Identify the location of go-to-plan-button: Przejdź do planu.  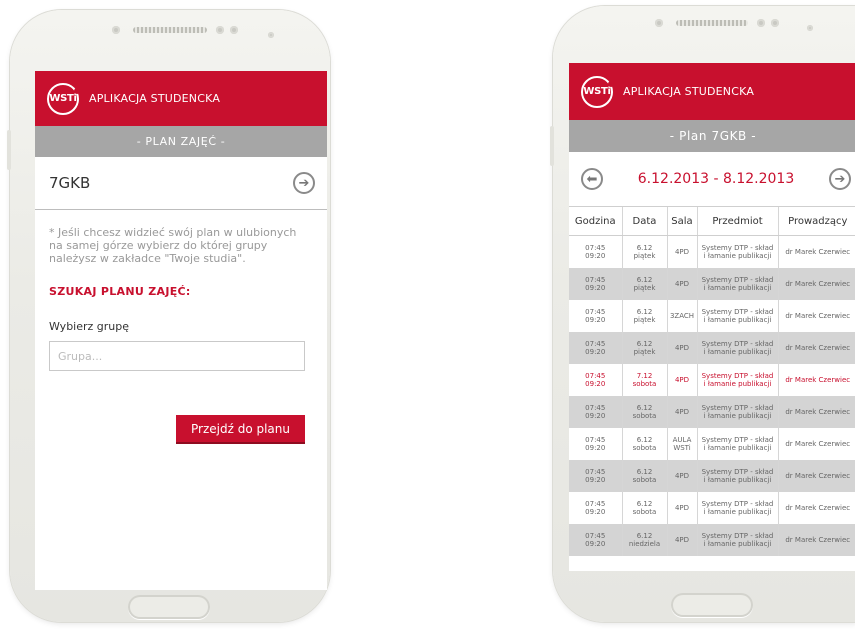
(240, 428).